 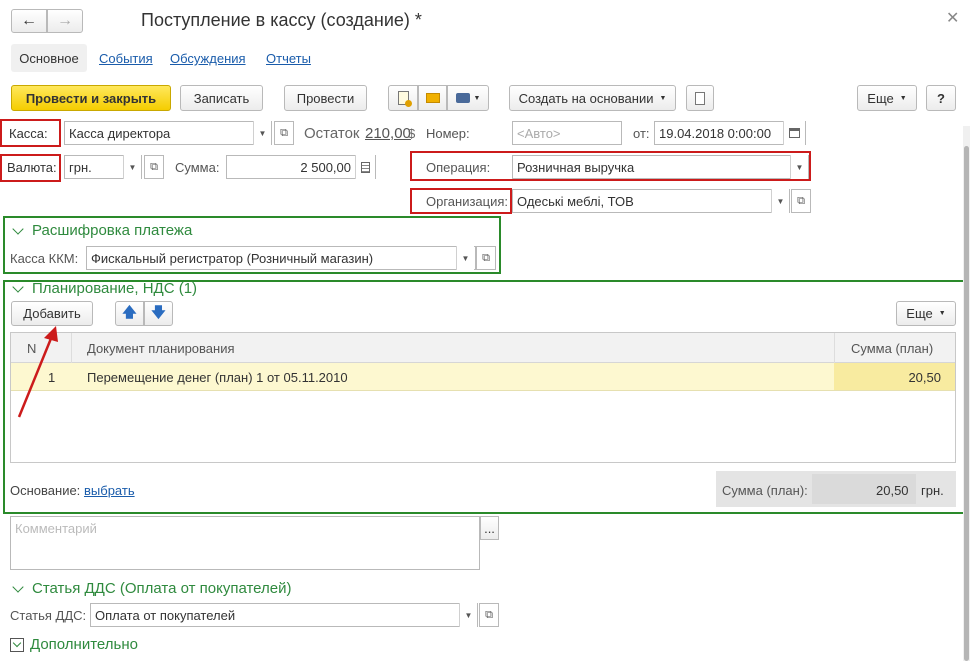 I want to click on total-value: 20,50, so click(x=892, y=490).